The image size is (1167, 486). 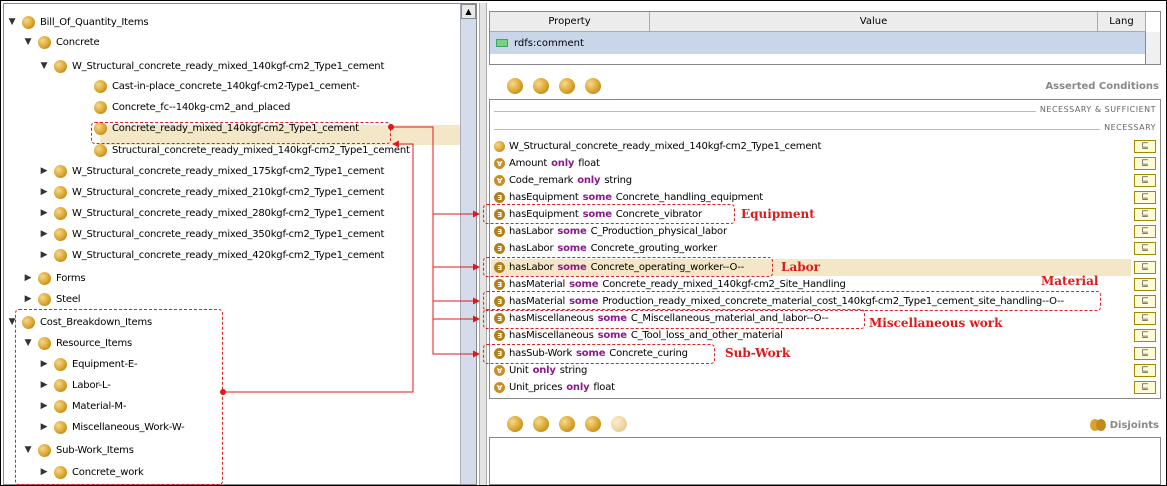 What do you see at coordinates (456, 286) in the screenshot?
I see `arrow-to-material` at bounding box center [456, 286].